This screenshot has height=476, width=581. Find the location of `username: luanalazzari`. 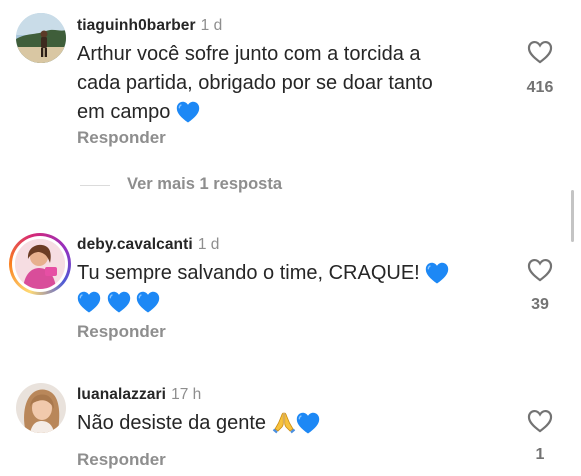

username: luanalazzari is located at coordinates (121, 394).